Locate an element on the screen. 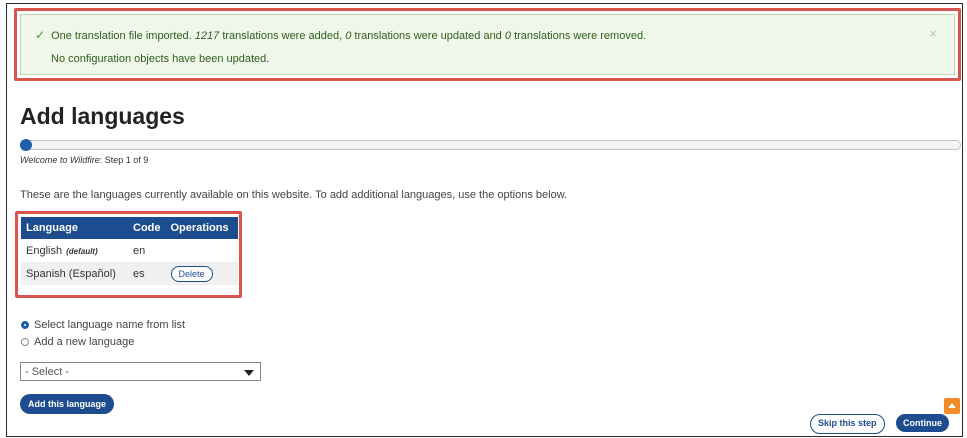 Image resolution: width=967 pixels, height=438 pixels. updated-count: 0 is located at coordinates (348, 36).